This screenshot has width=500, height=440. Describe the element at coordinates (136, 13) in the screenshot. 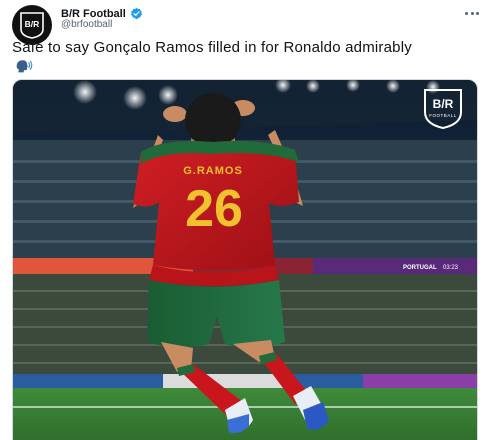

I see `verified-badge-icon` at that location.